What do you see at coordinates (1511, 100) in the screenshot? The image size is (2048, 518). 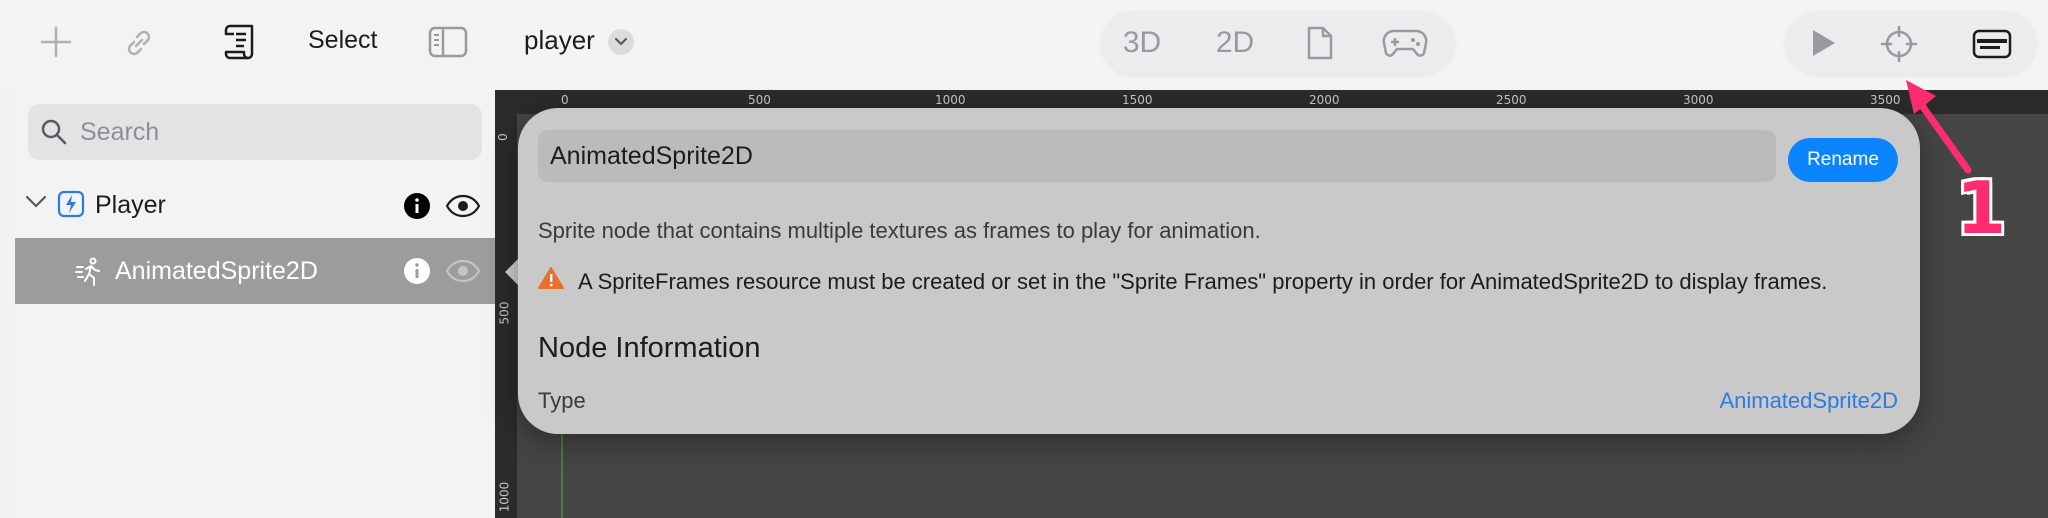 I see `ruler-tick: 2500` at bounding box center [1511, 100].